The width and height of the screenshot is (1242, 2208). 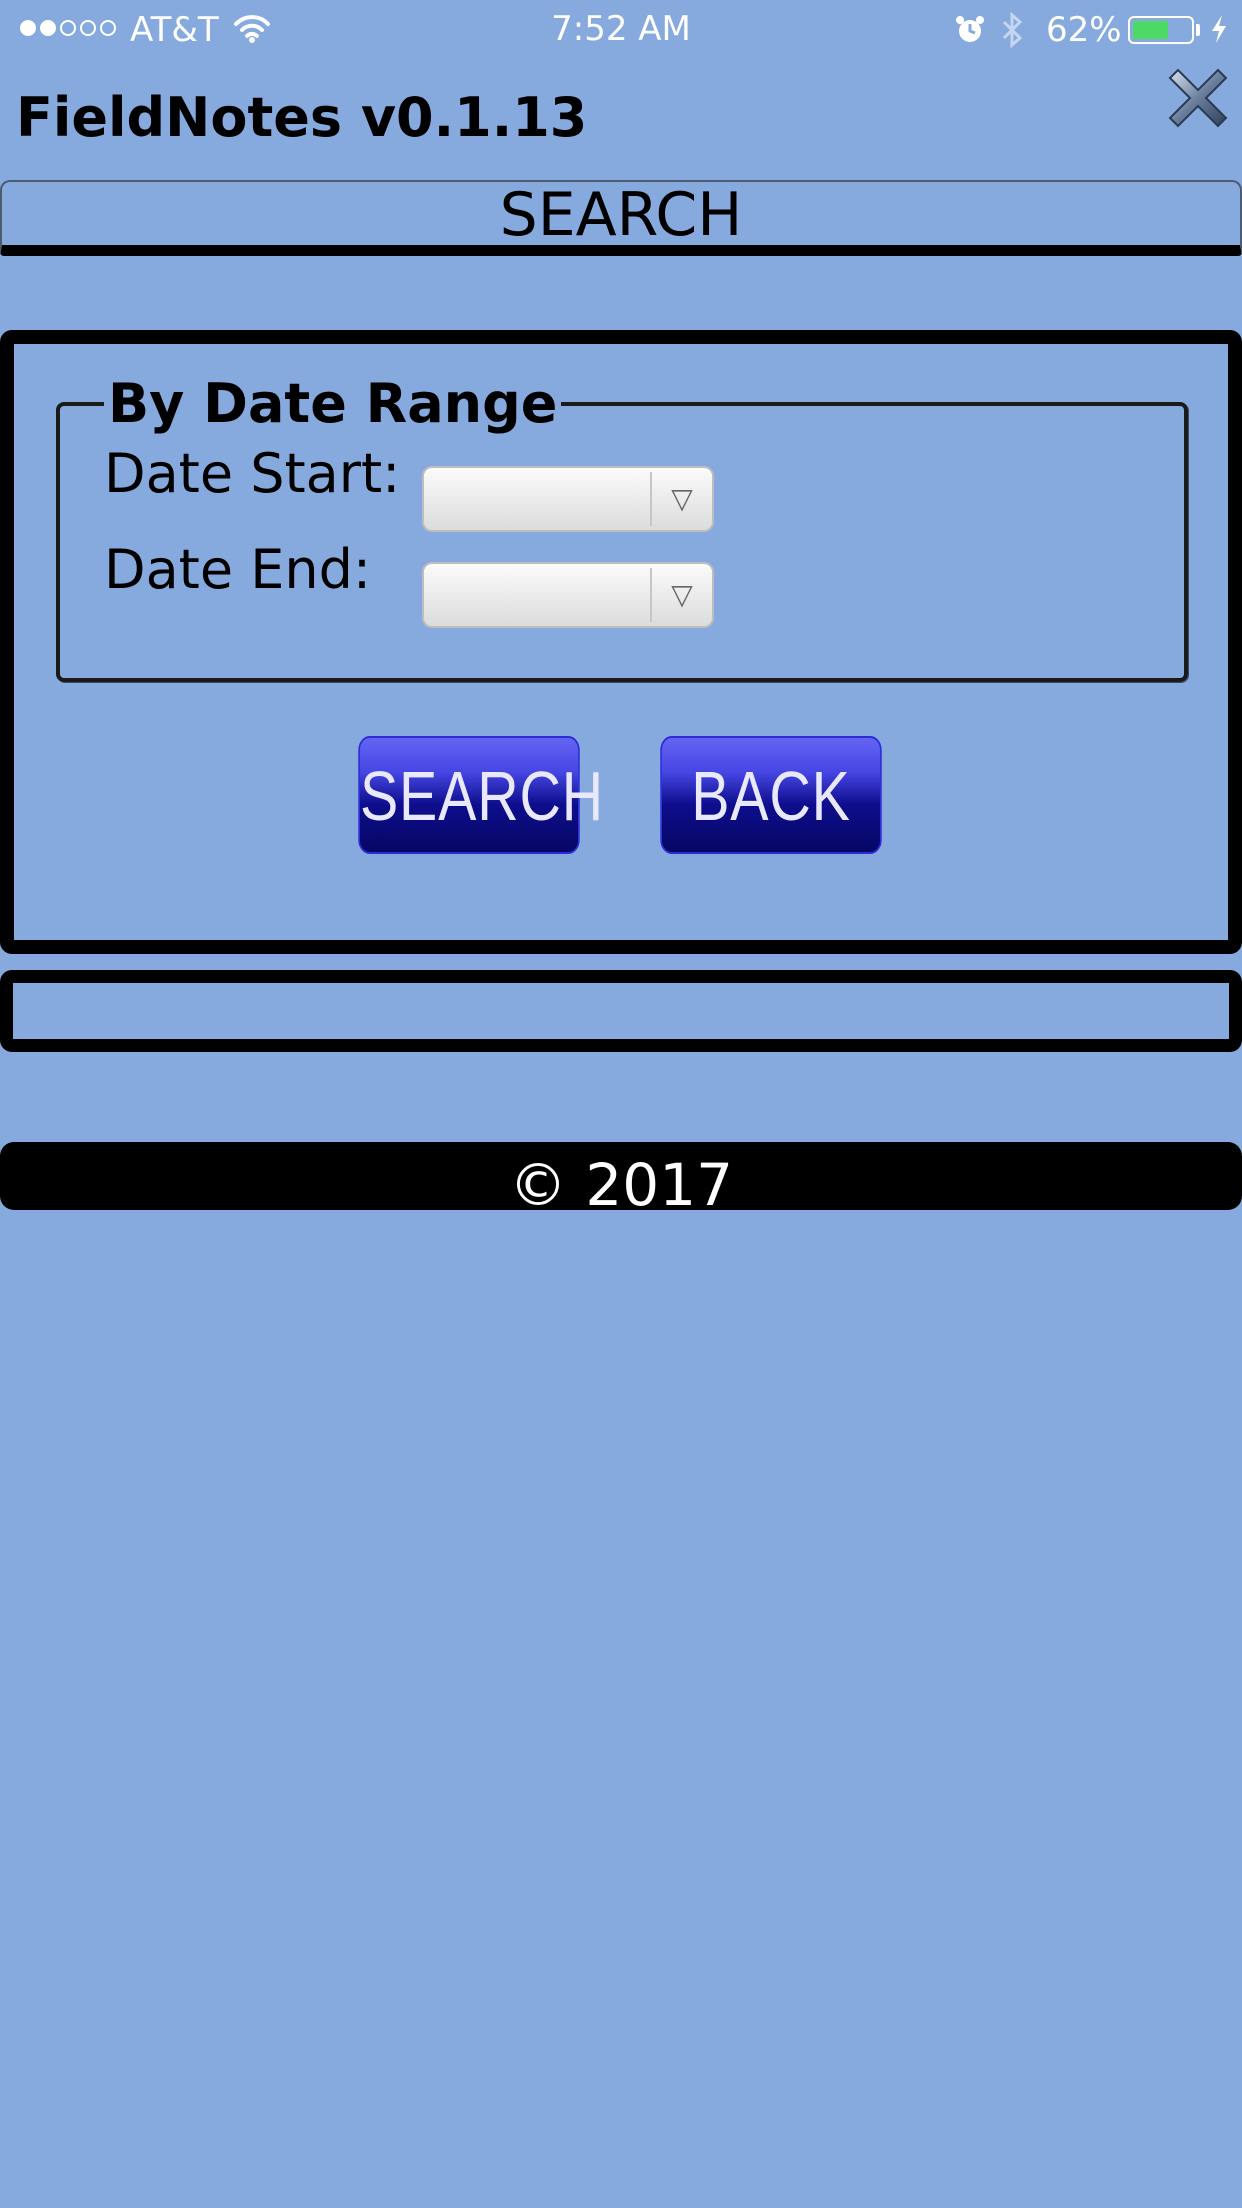 What do you see at coordinates (1219, 31) in the screenshot?
I see `charging-bolt-icon` at bounding box center [1219, 31].